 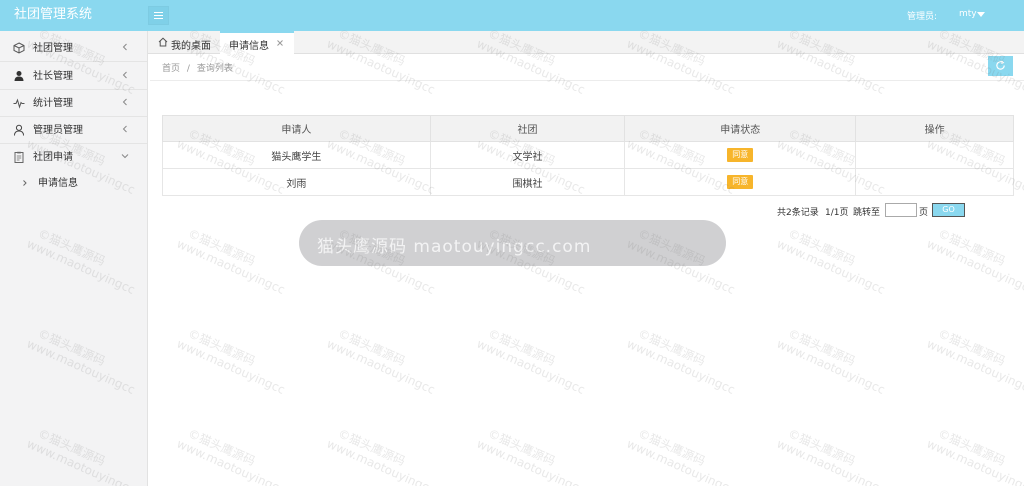 I want to click on page-jump-input, so click(x=901, y=210).